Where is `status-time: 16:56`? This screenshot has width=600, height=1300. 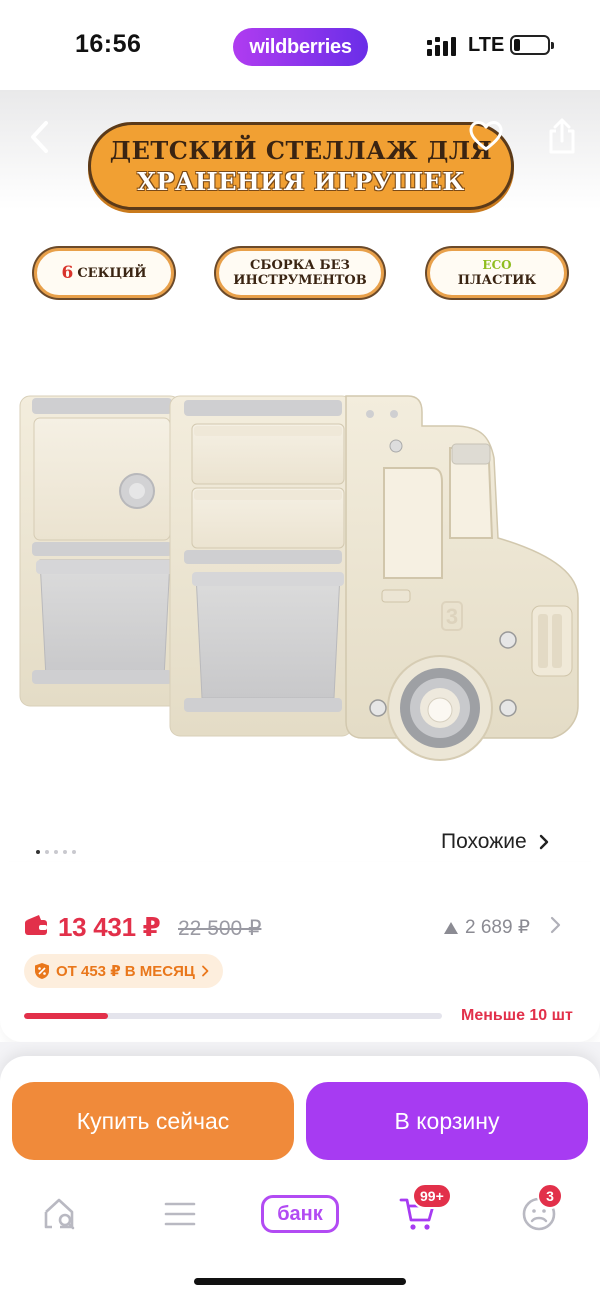
status-time: 16:56 is located at coordinates (108, 44).